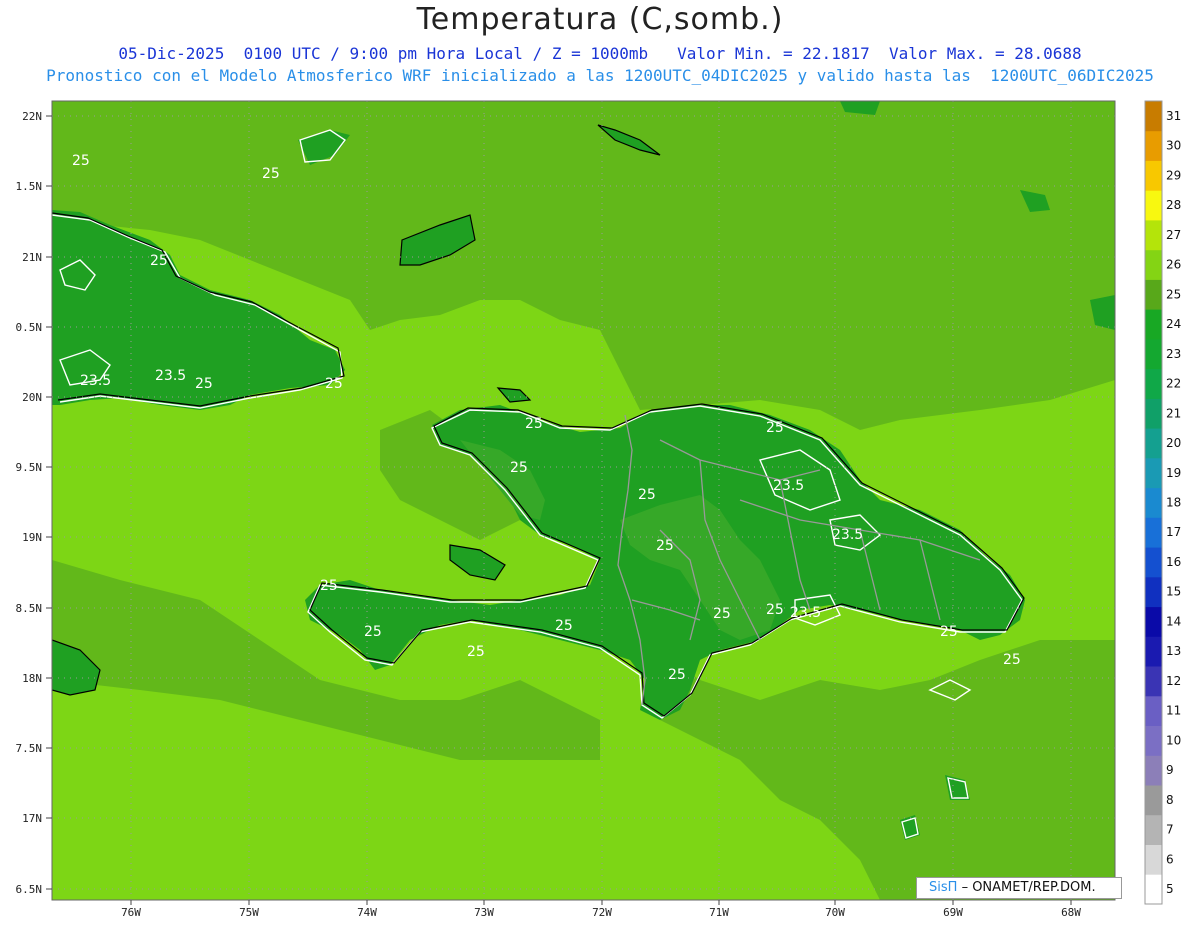 The width and height of the screenshot is (1200, 927). I want to click on lat-tick-label: 0.5N, so click(29, 327).